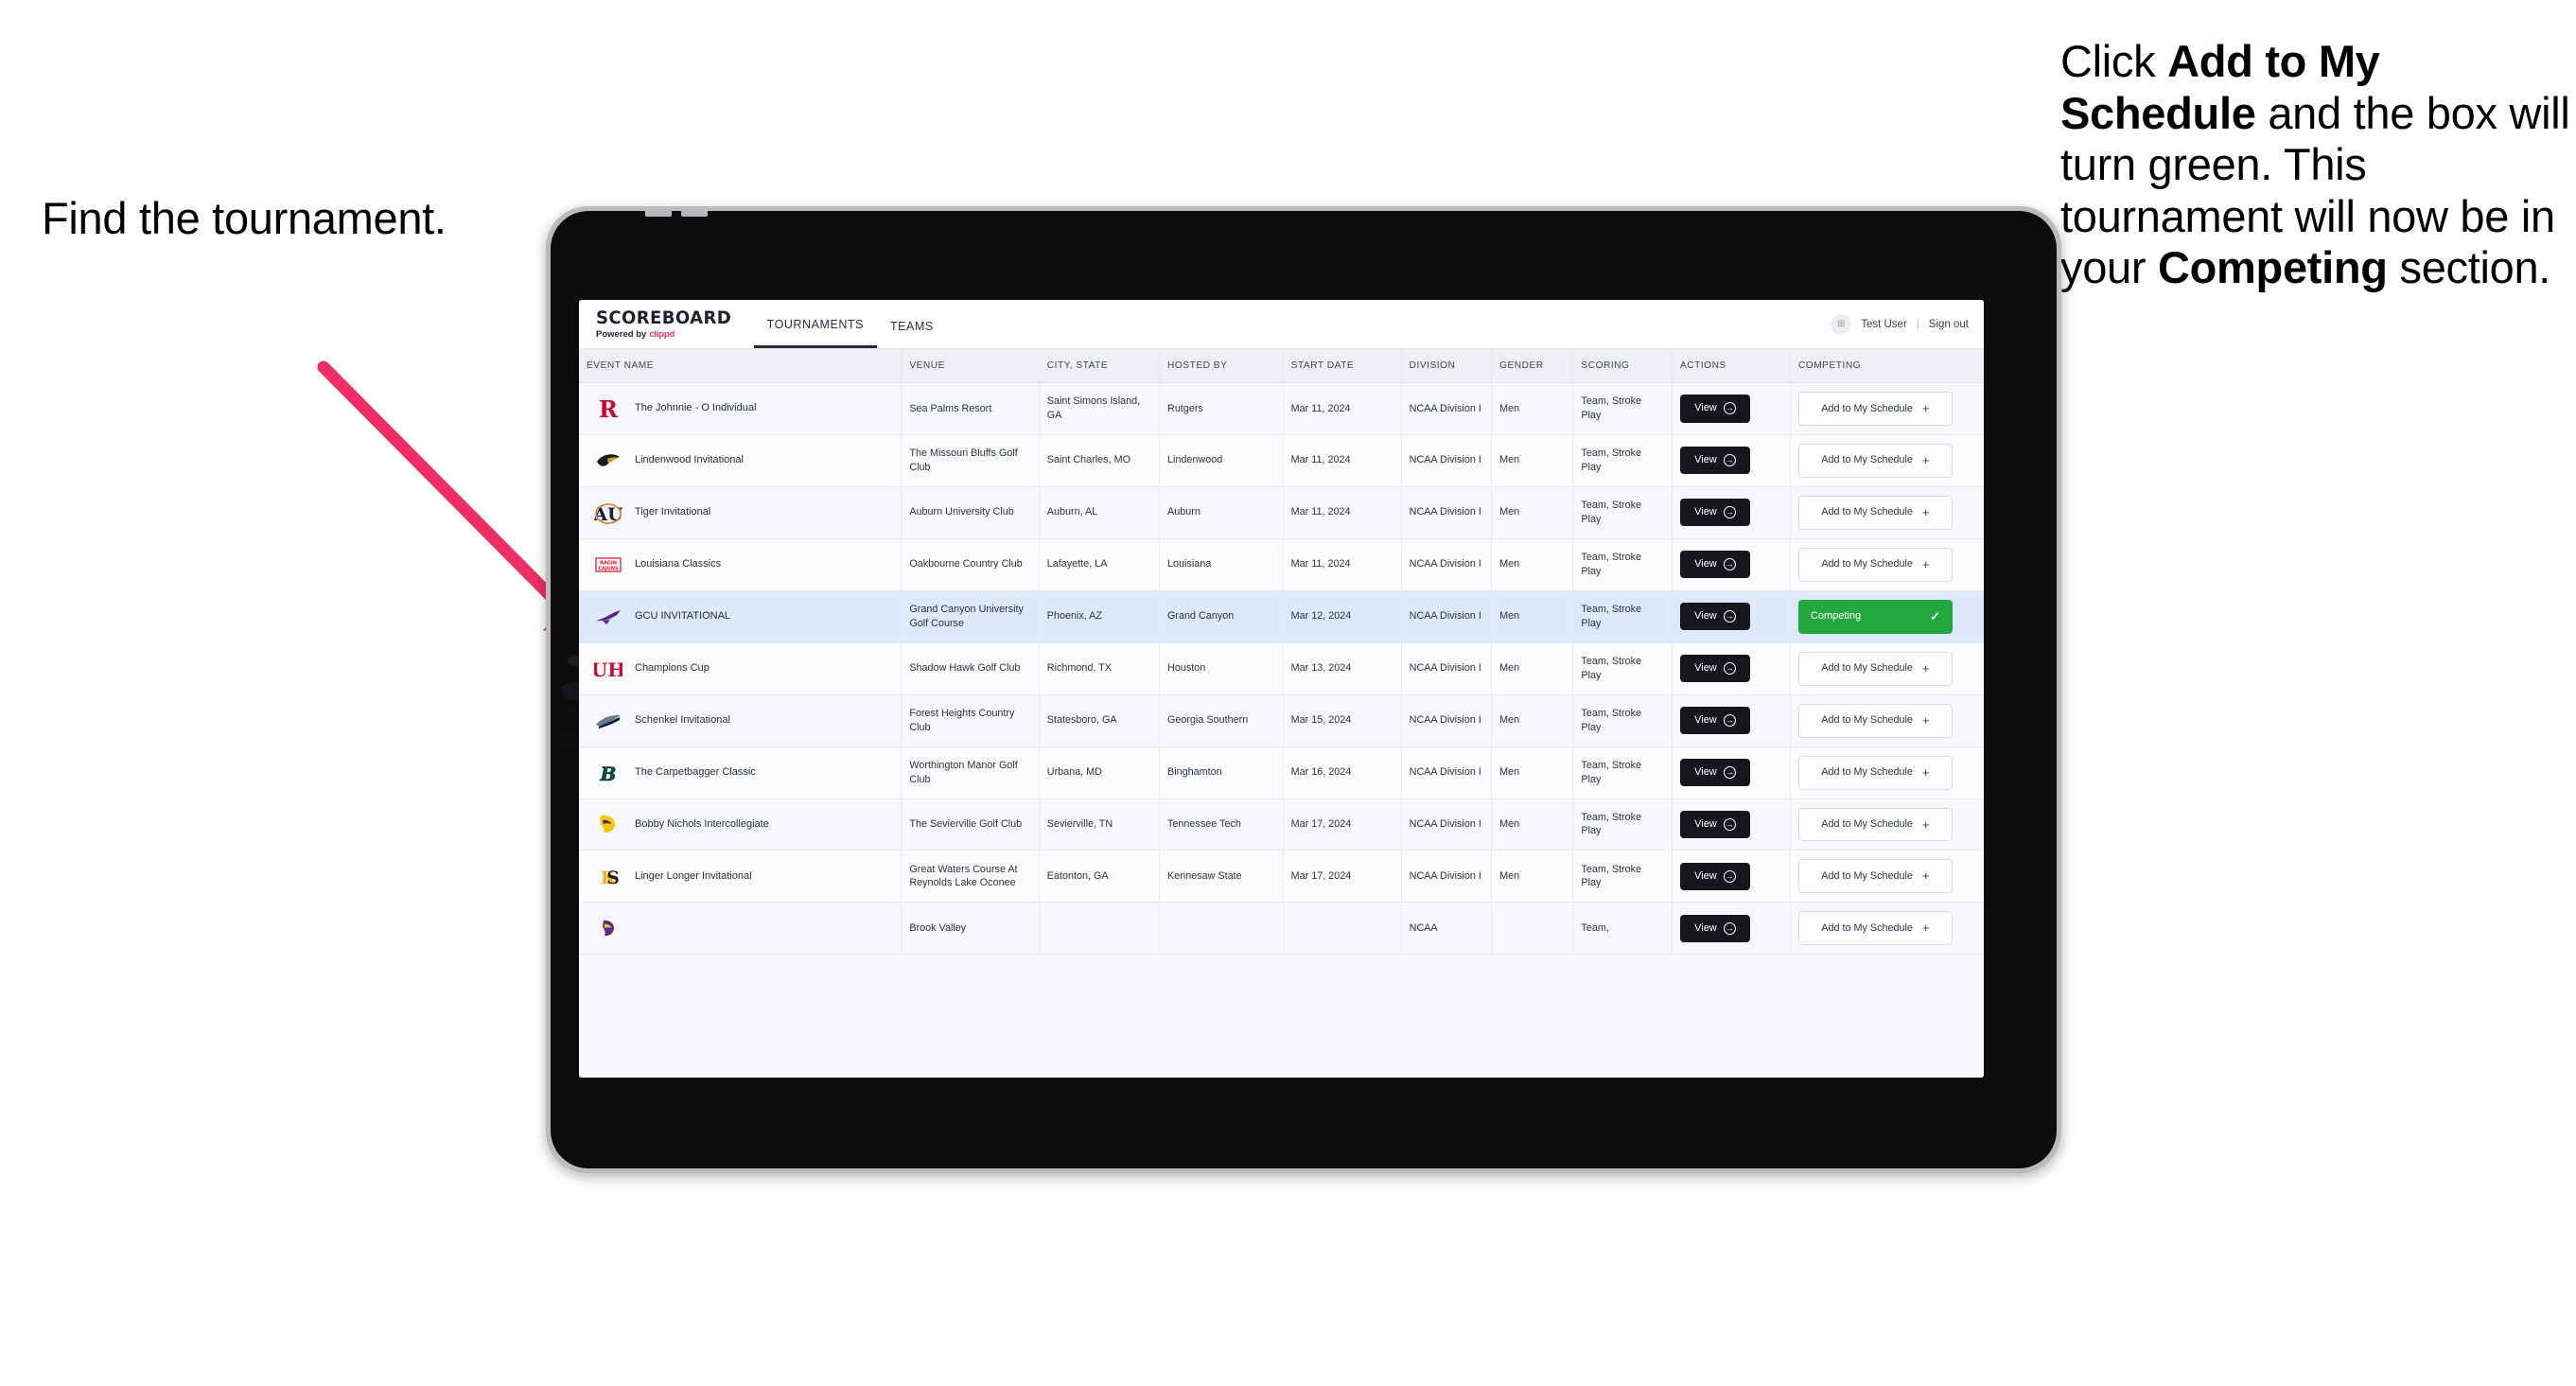 The height and width of the screenshot is (1386, 2576). What do you see at coordinates (694, 214) in the screenshot?
I see `volume-down-button` at bounding box center [694, 214].